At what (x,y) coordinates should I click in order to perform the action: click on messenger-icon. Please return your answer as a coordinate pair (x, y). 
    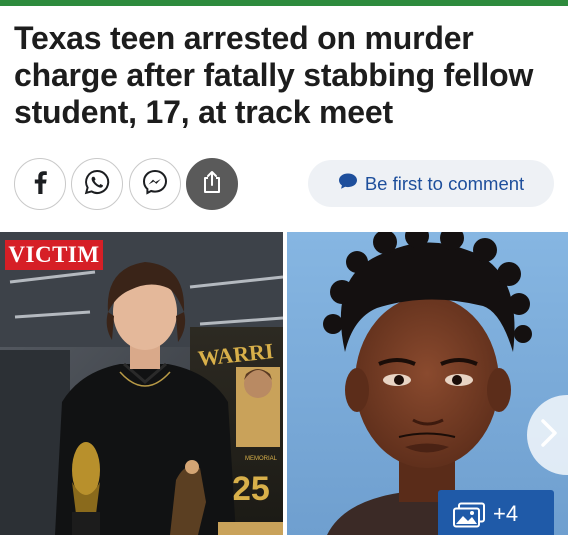
    Looking at the image, I should click on (155, 184).